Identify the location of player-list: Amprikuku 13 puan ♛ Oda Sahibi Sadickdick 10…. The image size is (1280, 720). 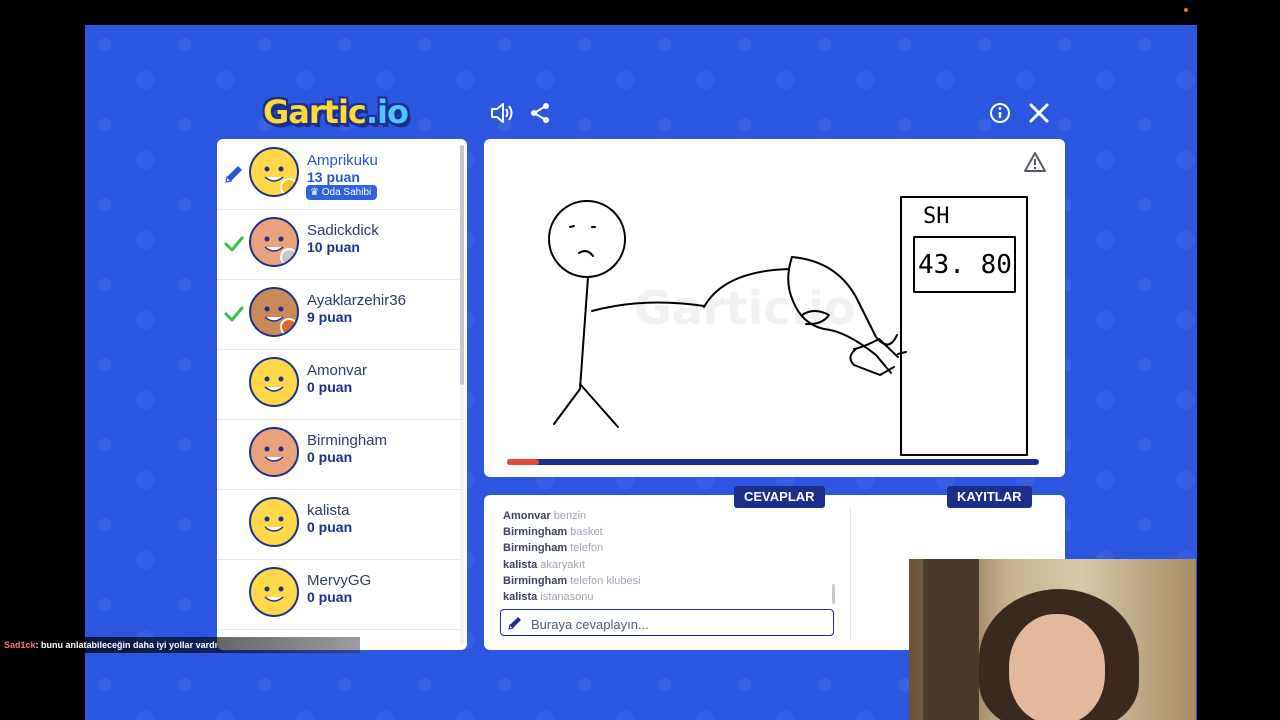
(342, 394).